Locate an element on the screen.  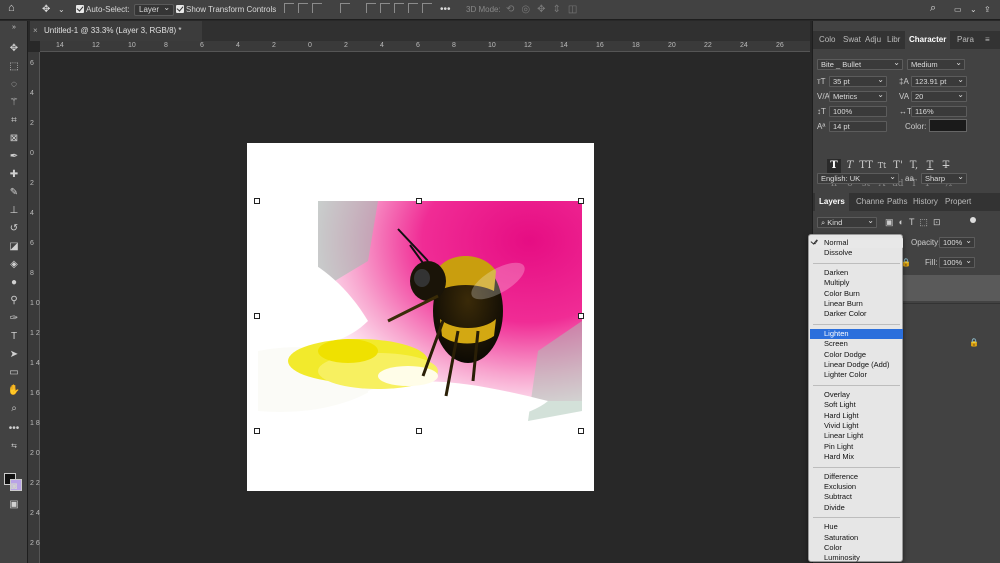
align-bottom-icon is located at coordinates (399, 8).